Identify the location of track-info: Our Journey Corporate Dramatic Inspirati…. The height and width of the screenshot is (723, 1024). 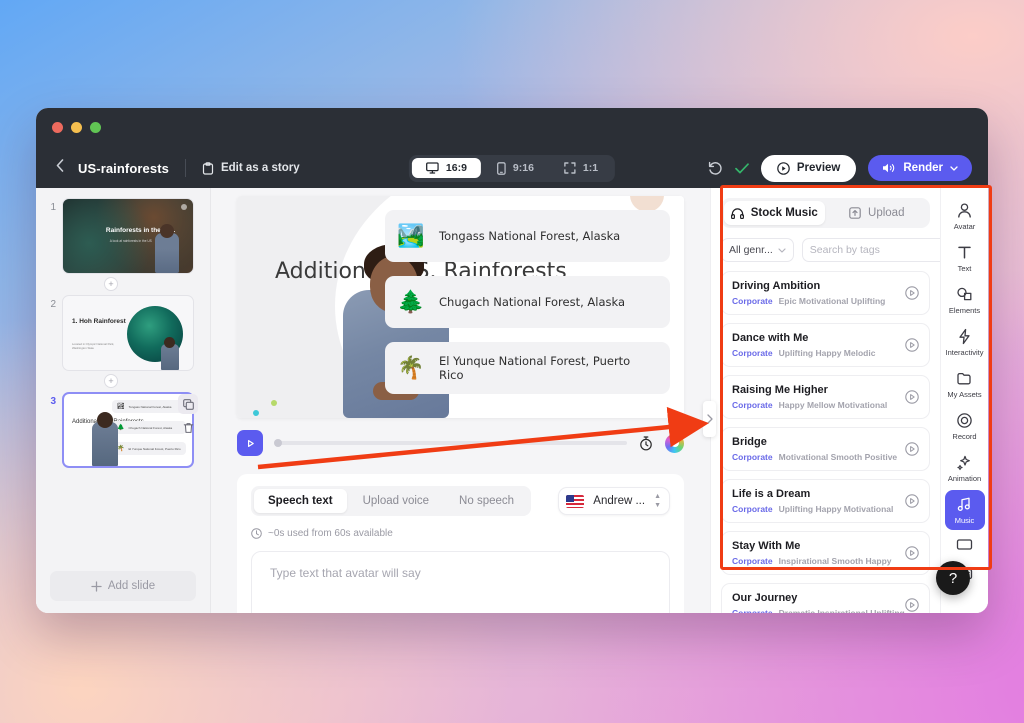
(818, 602).